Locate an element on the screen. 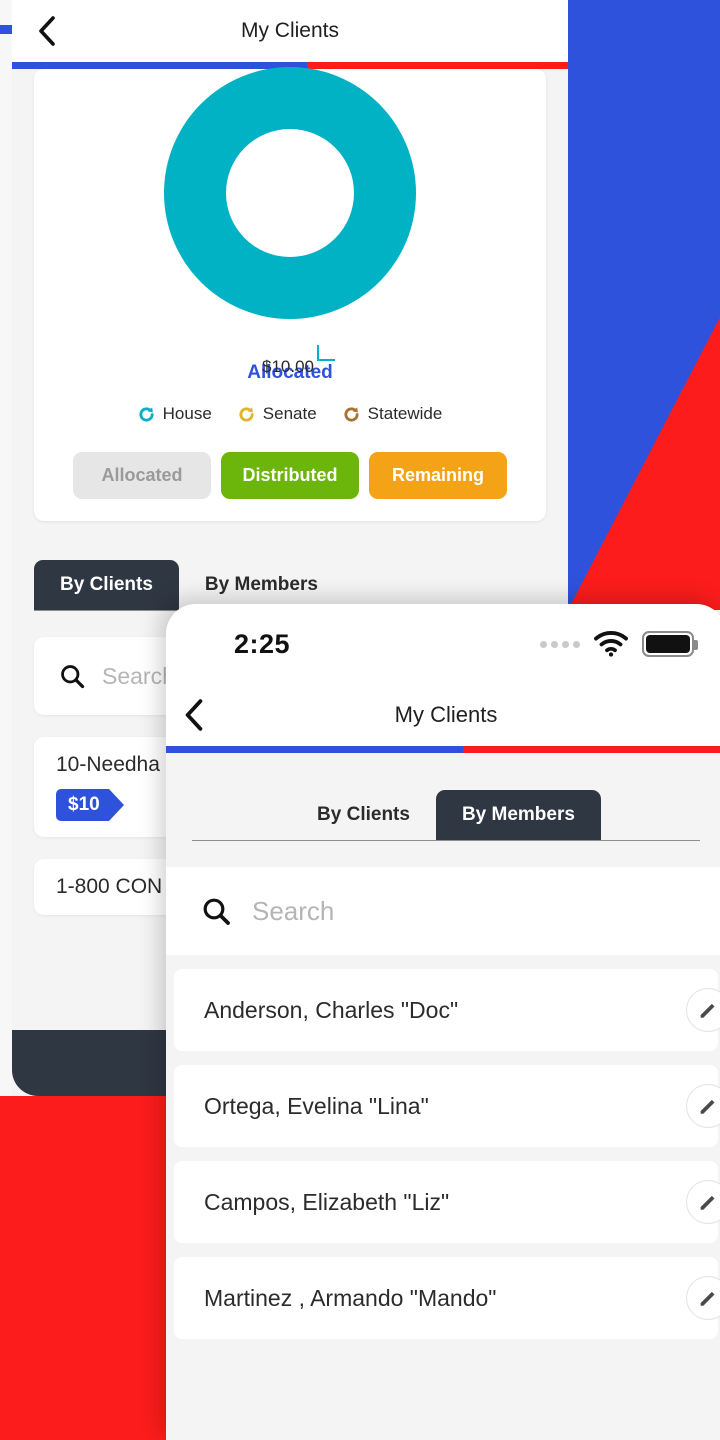 The height and width of the screenshot is (1440, 720). allocation-filter-group: Allocated Distributed Remaining is located at coordinates (290, 475).